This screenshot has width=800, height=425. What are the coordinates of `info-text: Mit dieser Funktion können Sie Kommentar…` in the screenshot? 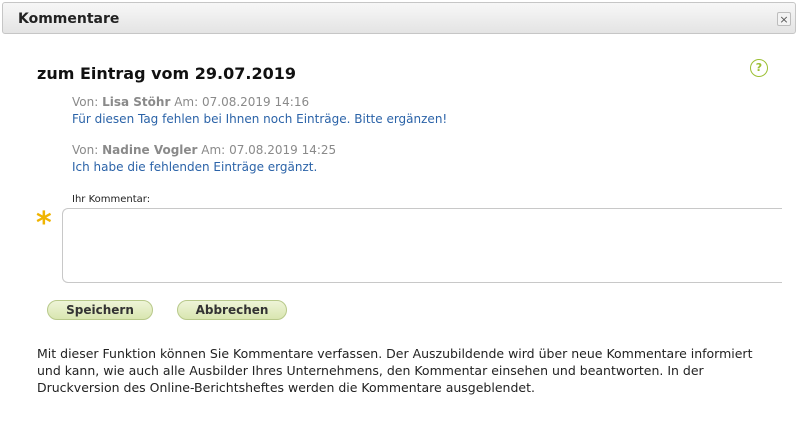 It's located at (395, 370).